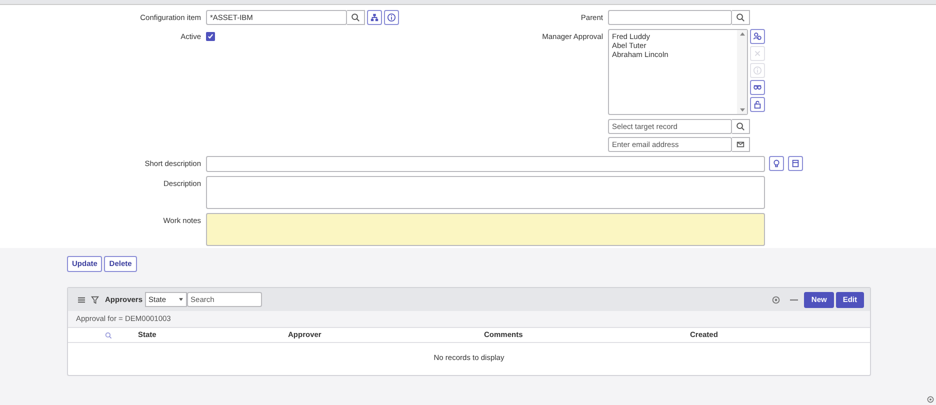  What do you see at coordinates (757, 53) in the screenshot?
I see `remove-icon` at bounding box center [757, 53].